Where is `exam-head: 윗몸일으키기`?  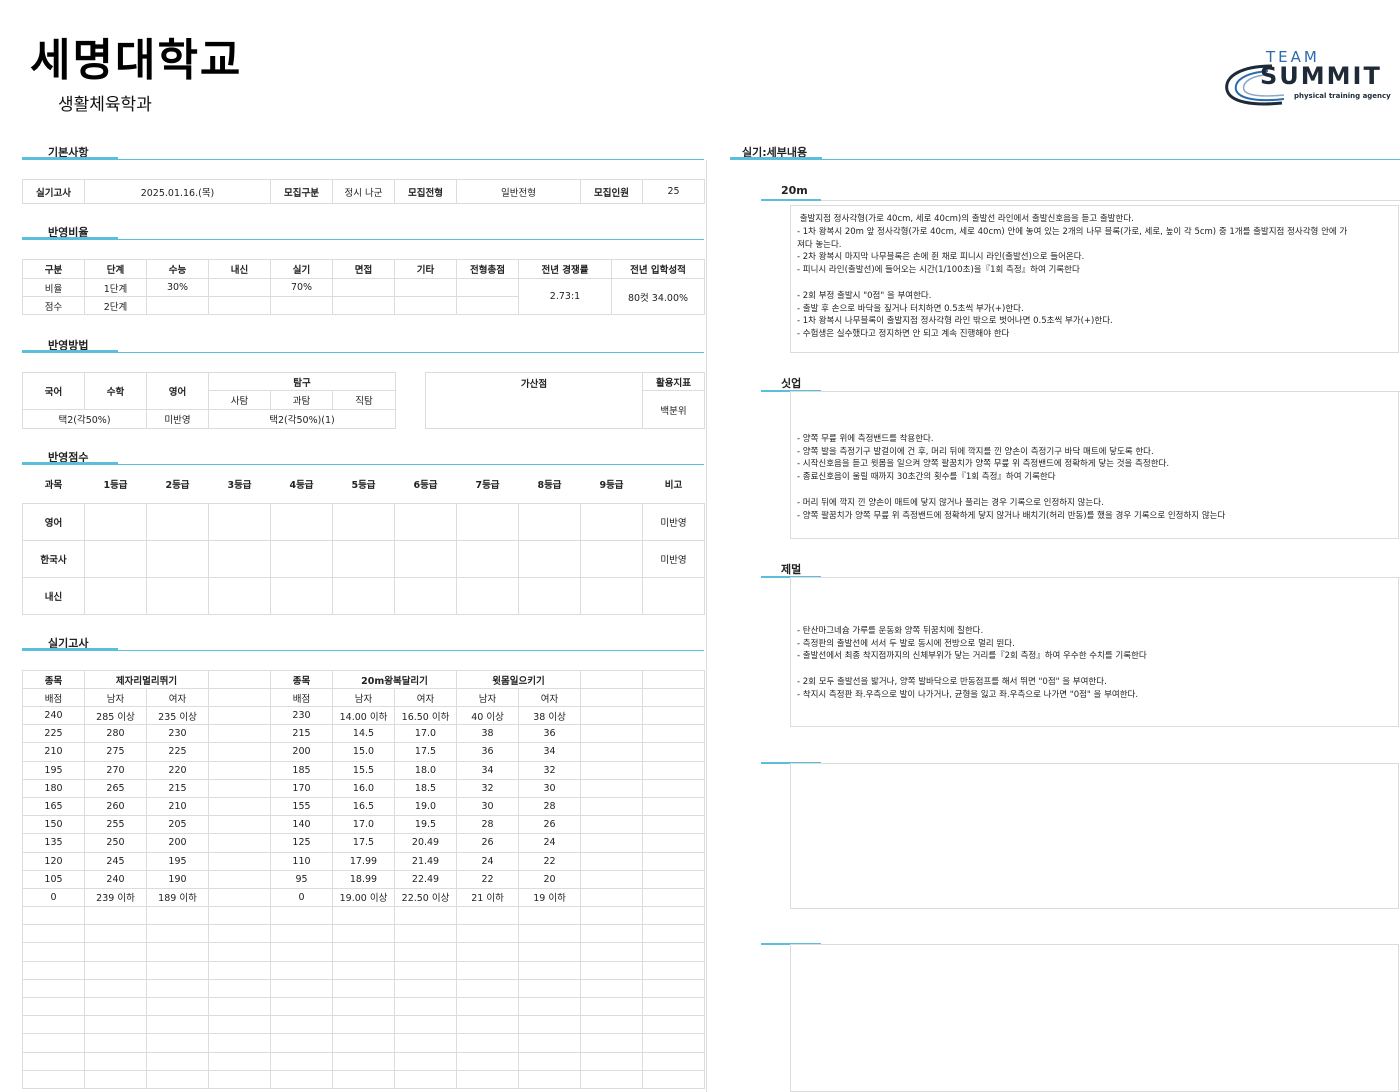
exam-head: 윗몸일으키기 is located at coordinates (519, 679).